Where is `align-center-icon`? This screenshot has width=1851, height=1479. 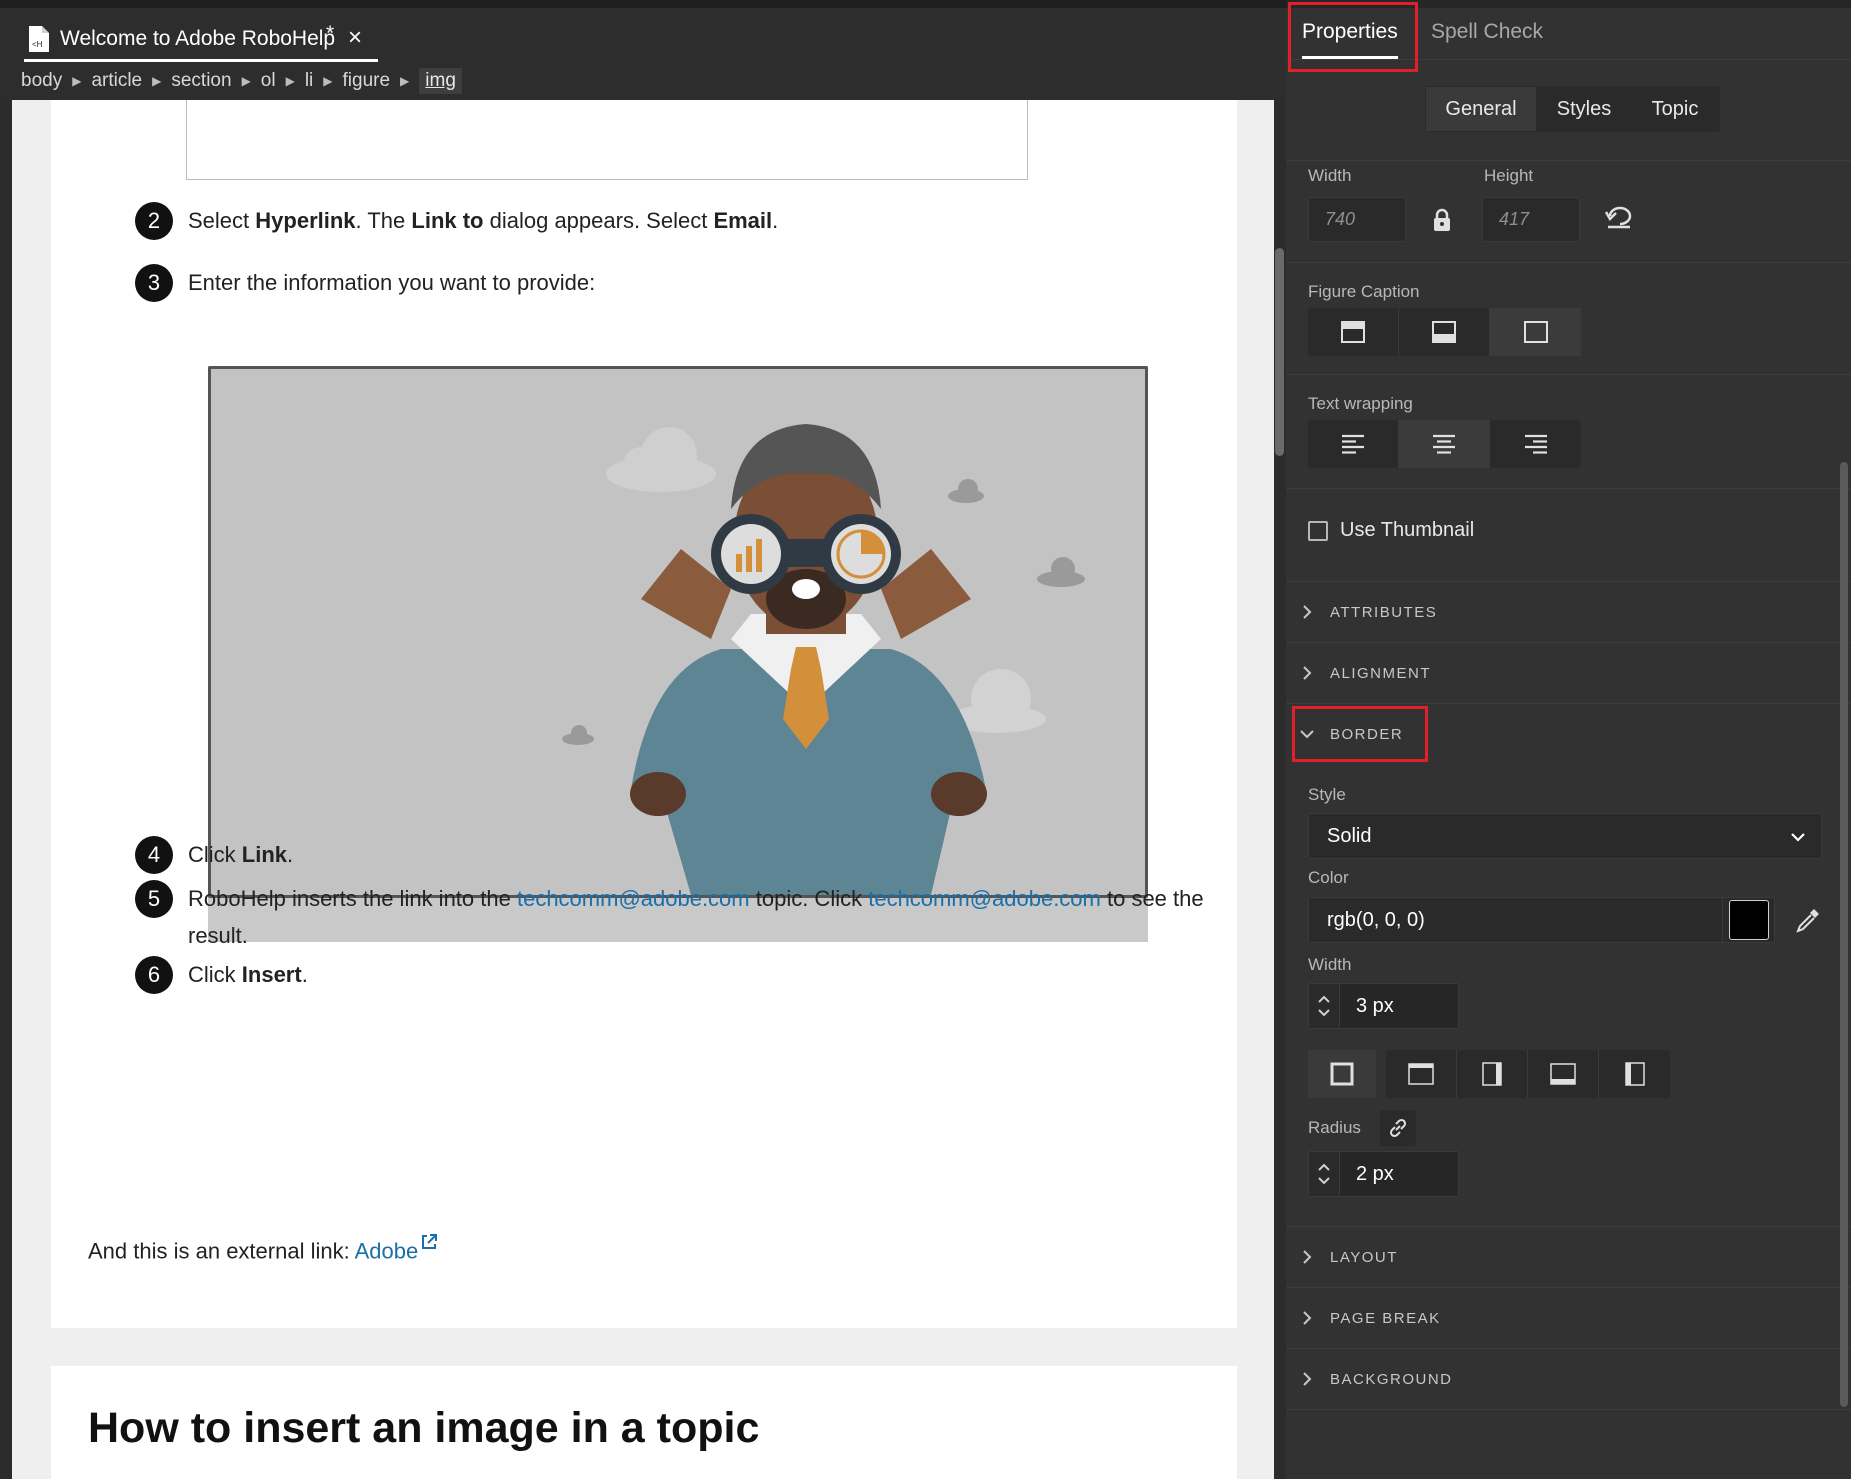 align-center-icon is located at coordinates (1444, 444).